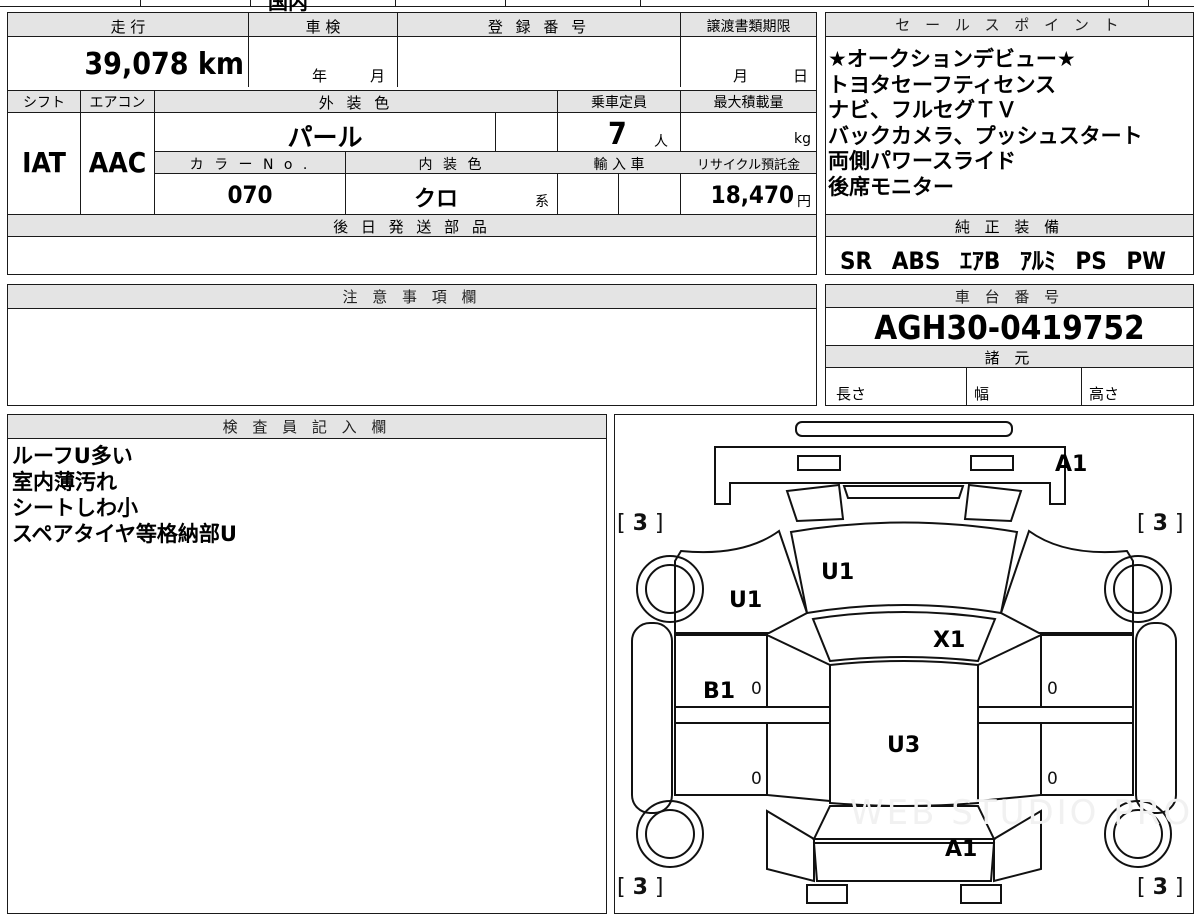  Describe the element at coordinates (961, 849) in the screenshot. I see `mark-rear: A1` at that location.